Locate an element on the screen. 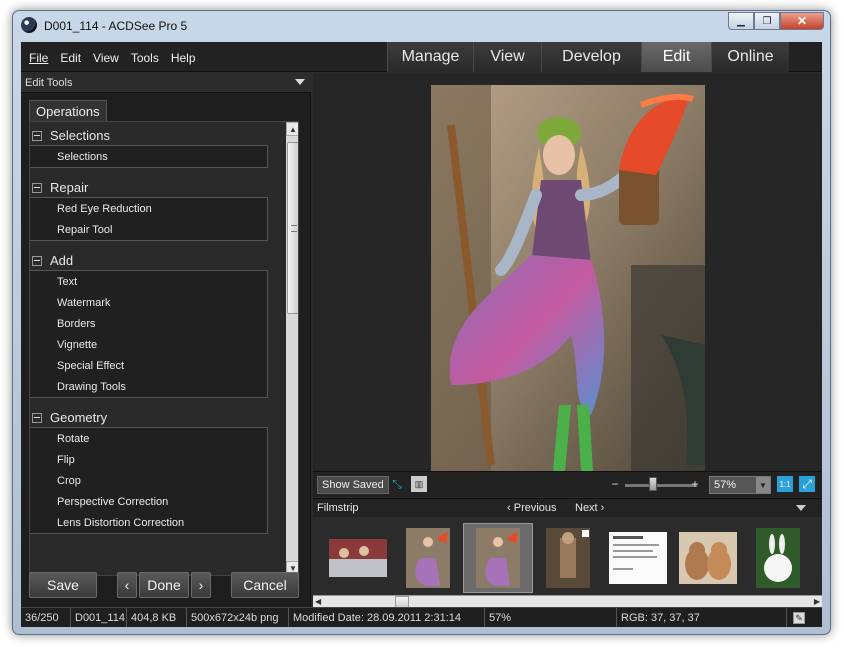 This screenshot has height=647, width=843. close-button: ✕ is located at coordinates (802, 21).